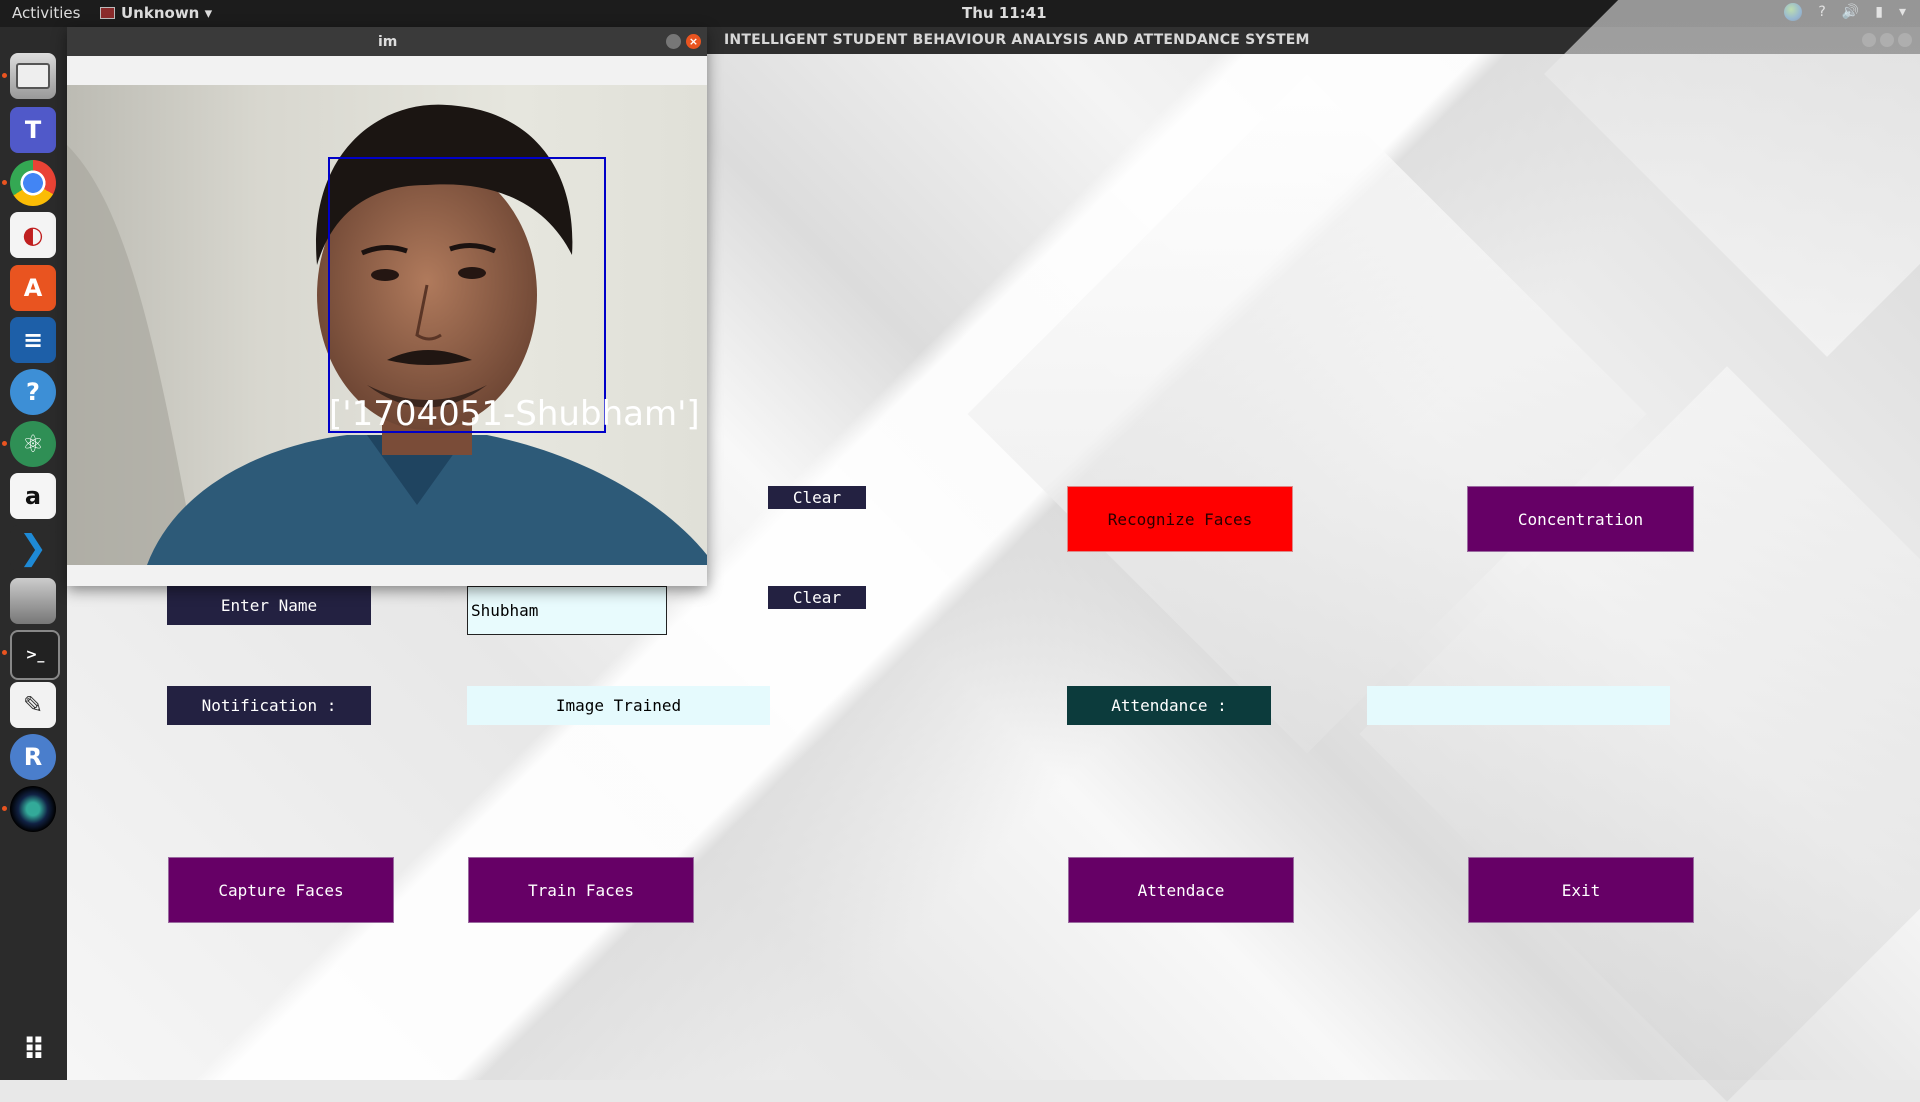 The height and width of the screenshot is (1102, 1920). I want to click on writer-icon: ≡, so click(33, 340).